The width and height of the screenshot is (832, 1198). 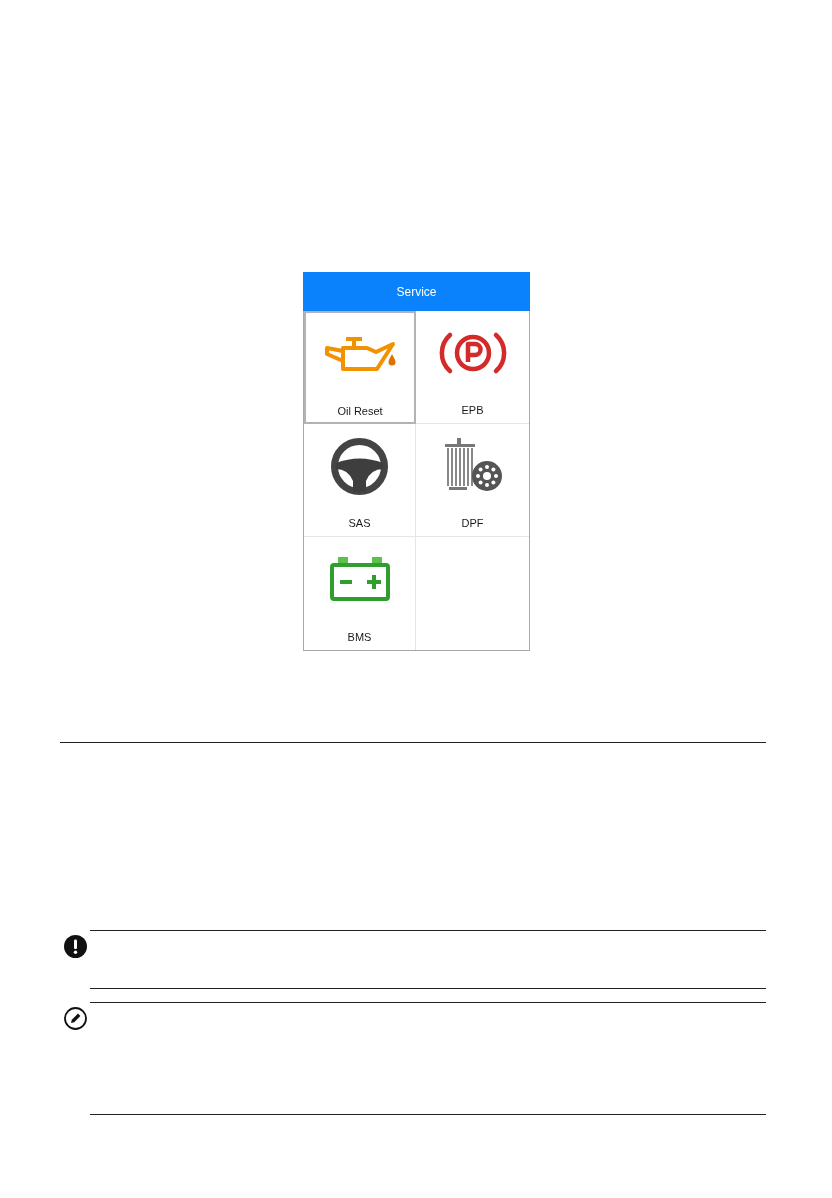 What do you see at coordinates (359, 466) in the screenshot?
I see `steering-wheel-icon` at bounding box center [359, 466].